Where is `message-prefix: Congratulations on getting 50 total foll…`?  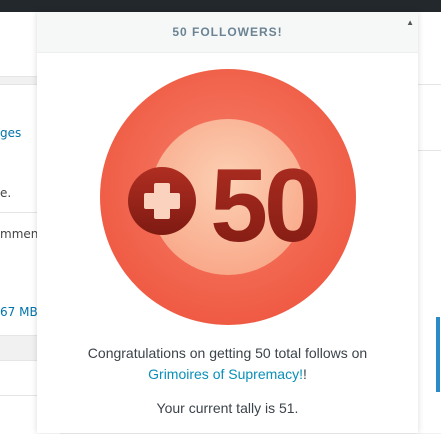
message-prefix: Congratulations on getting 50 total foll… is located at coordinates (227, 353).